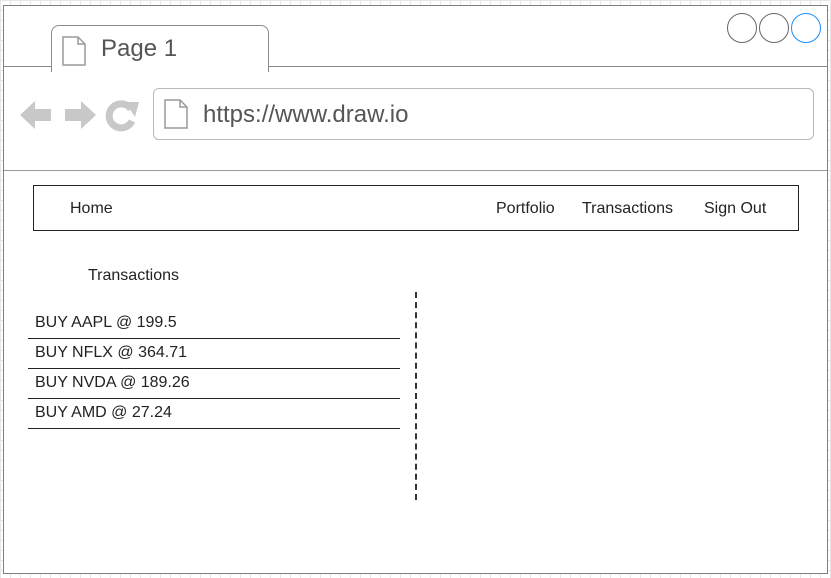 Image resolution: width=831 pixels, height=578 pixels. I want to click on document-icon, so click(74, 51).